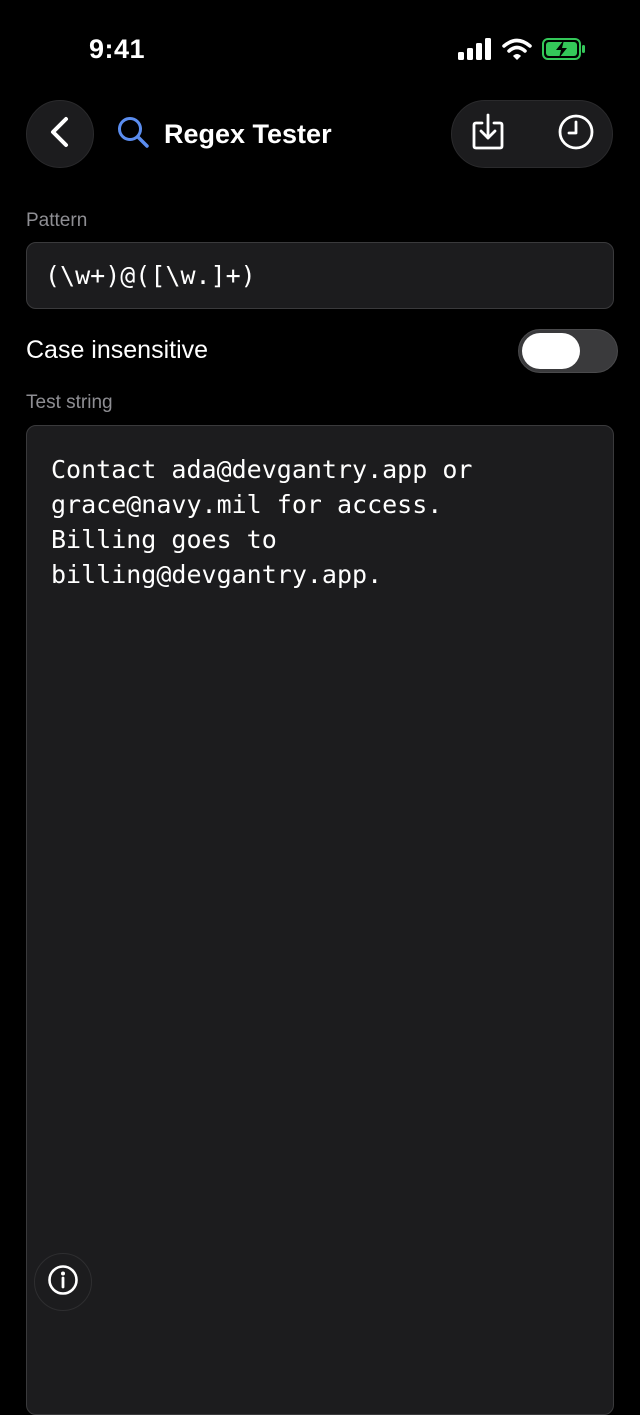 The width and height of the screenshot is (640, 1415). I want to click on header-actions, so click(532, 134).